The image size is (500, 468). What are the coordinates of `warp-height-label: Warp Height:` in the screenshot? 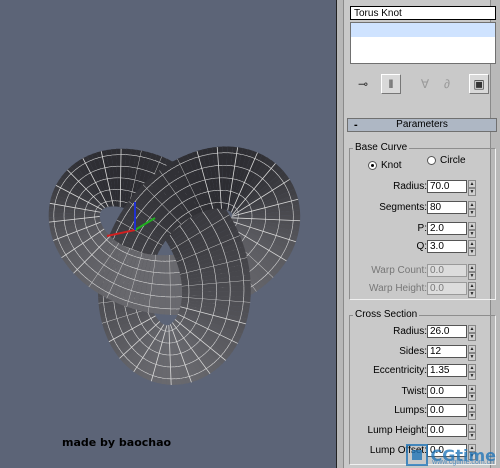 It's located at (398, 288).